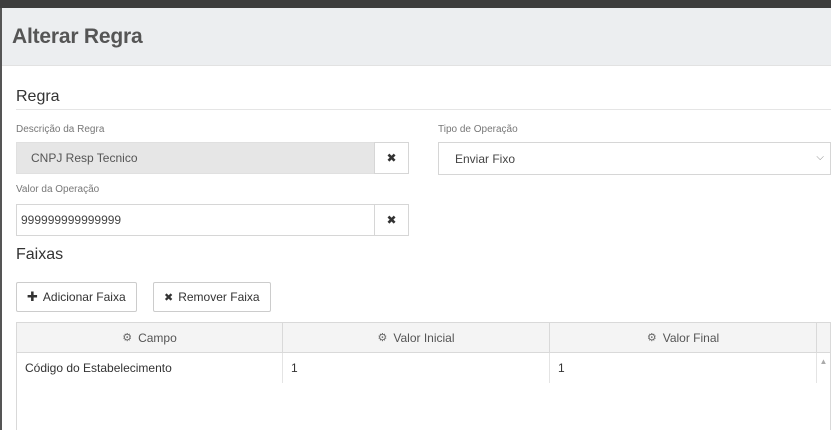 This screenshot has width=831, height=430. Describe the element at coordinates (58, 189) in the screenshot. I see `valor-operacao-label: Valor da Operação` at that location.